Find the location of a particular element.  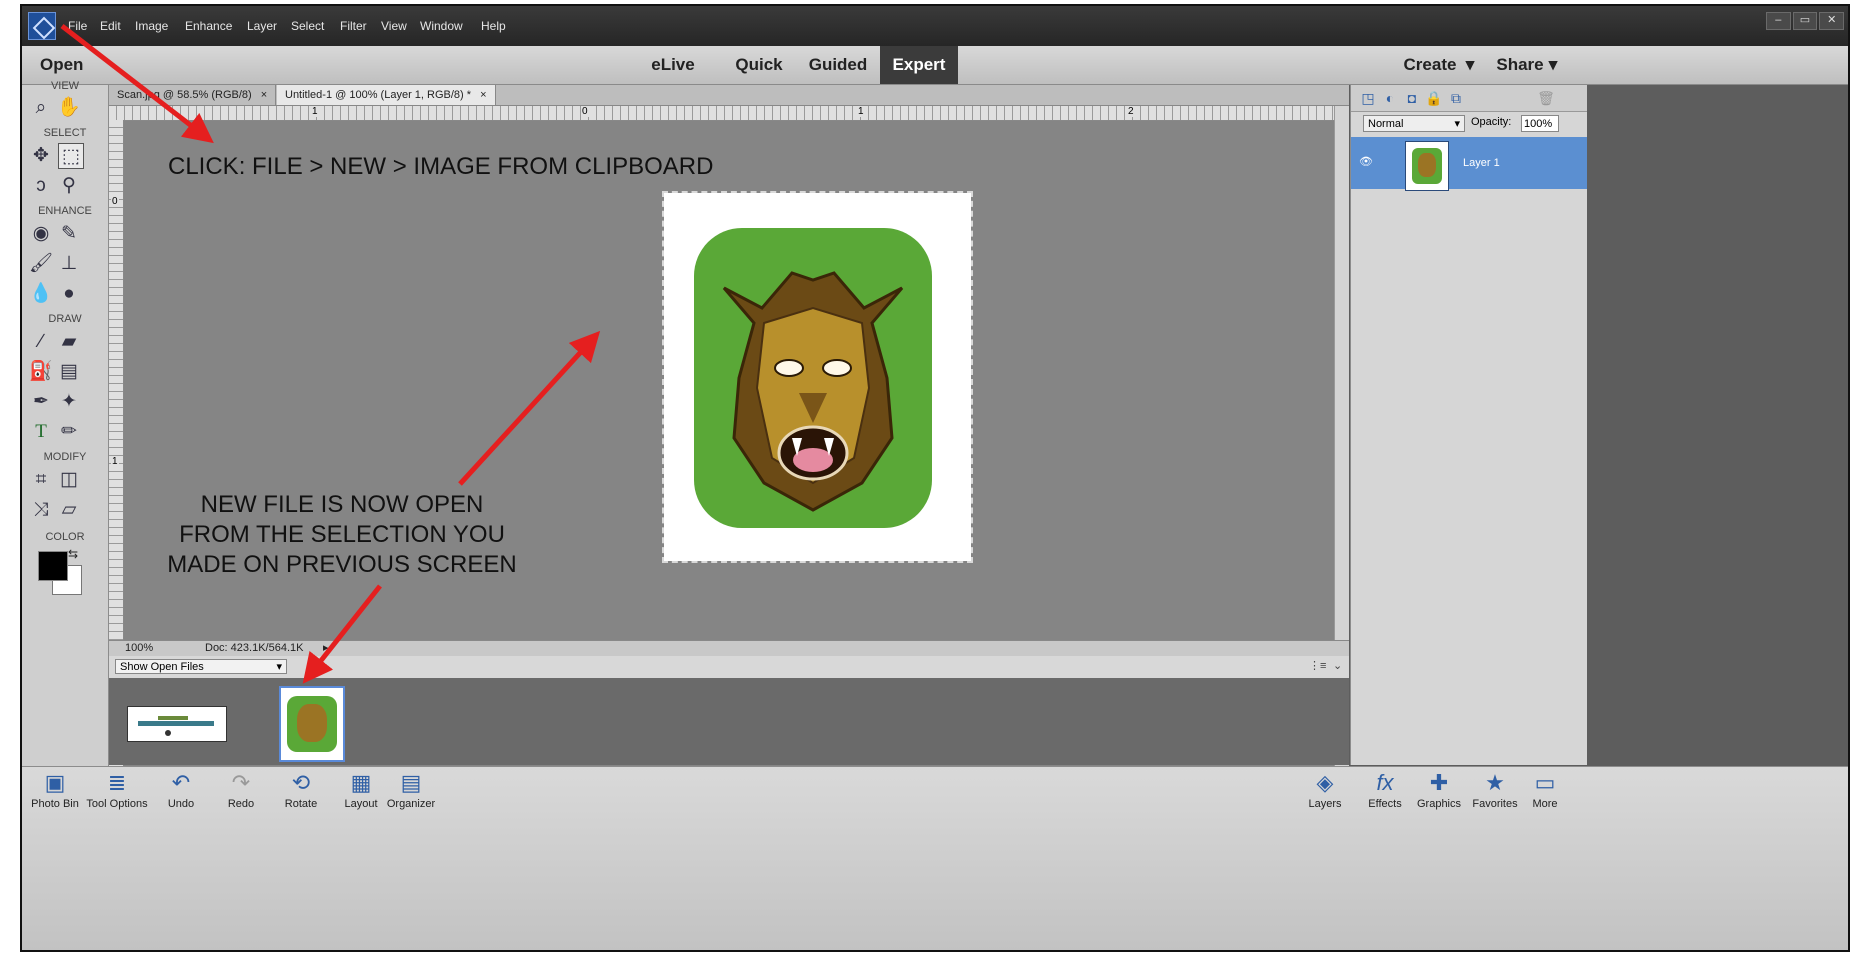

arrow-to-thumbnail is located at coordinates (342, 634).